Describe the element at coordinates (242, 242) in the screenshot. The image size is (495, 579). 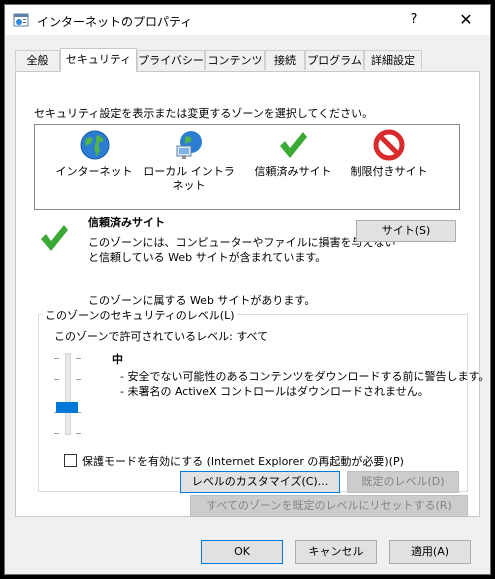
I see `zone-description-line1: このゾーンには、コンピューターやファイルに損害を与えない` at that location.